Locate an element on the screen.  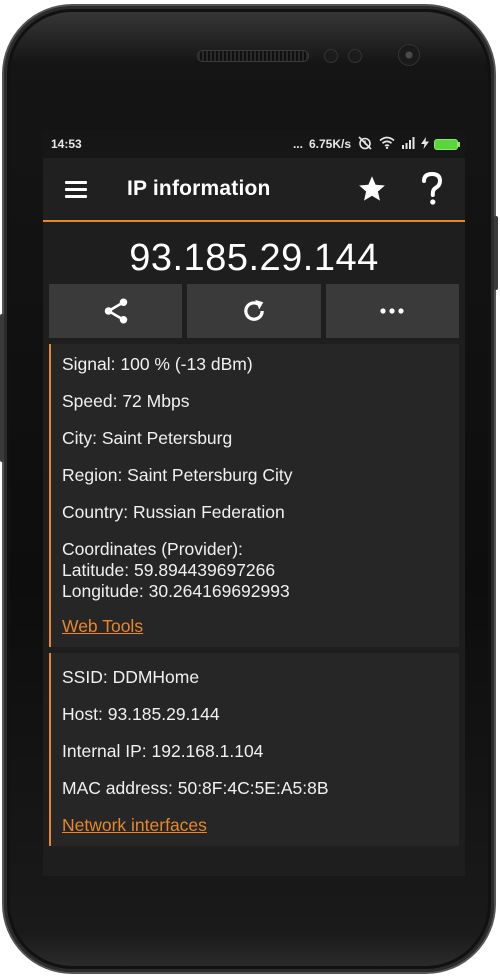
volume-button is located at coordinates (2, 388).